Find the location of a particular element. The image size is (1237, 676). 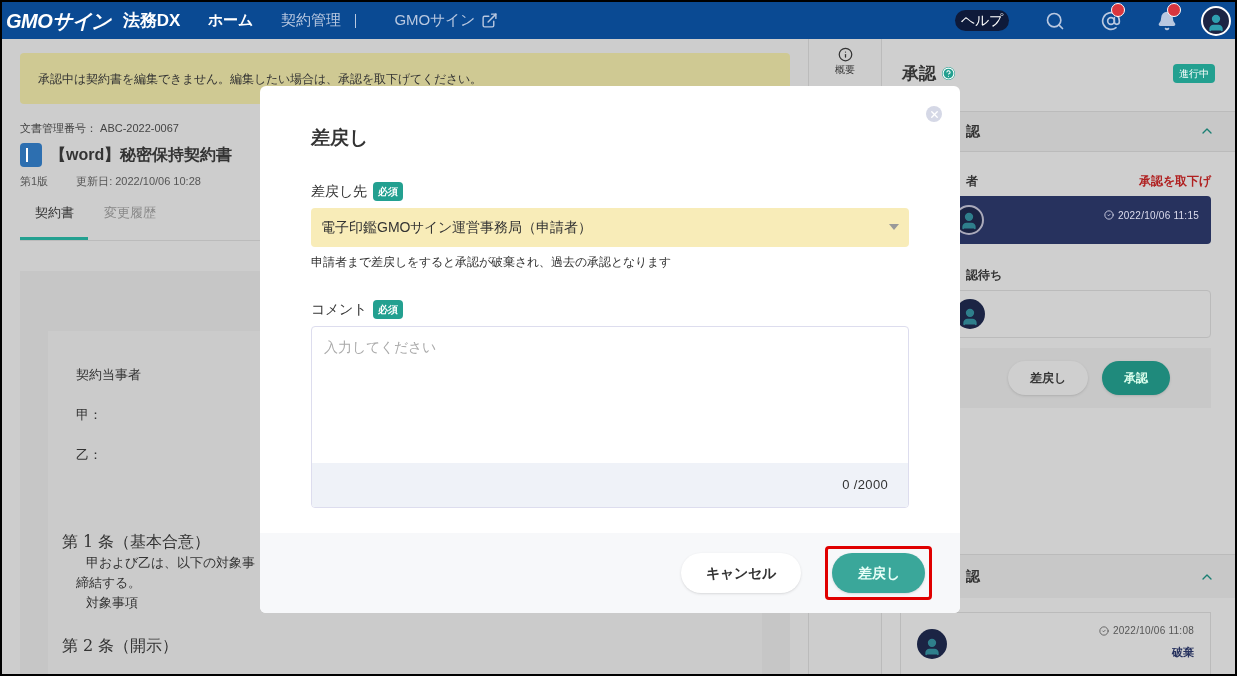

document-text: 対象事項 is located at coordinates (111, 602).